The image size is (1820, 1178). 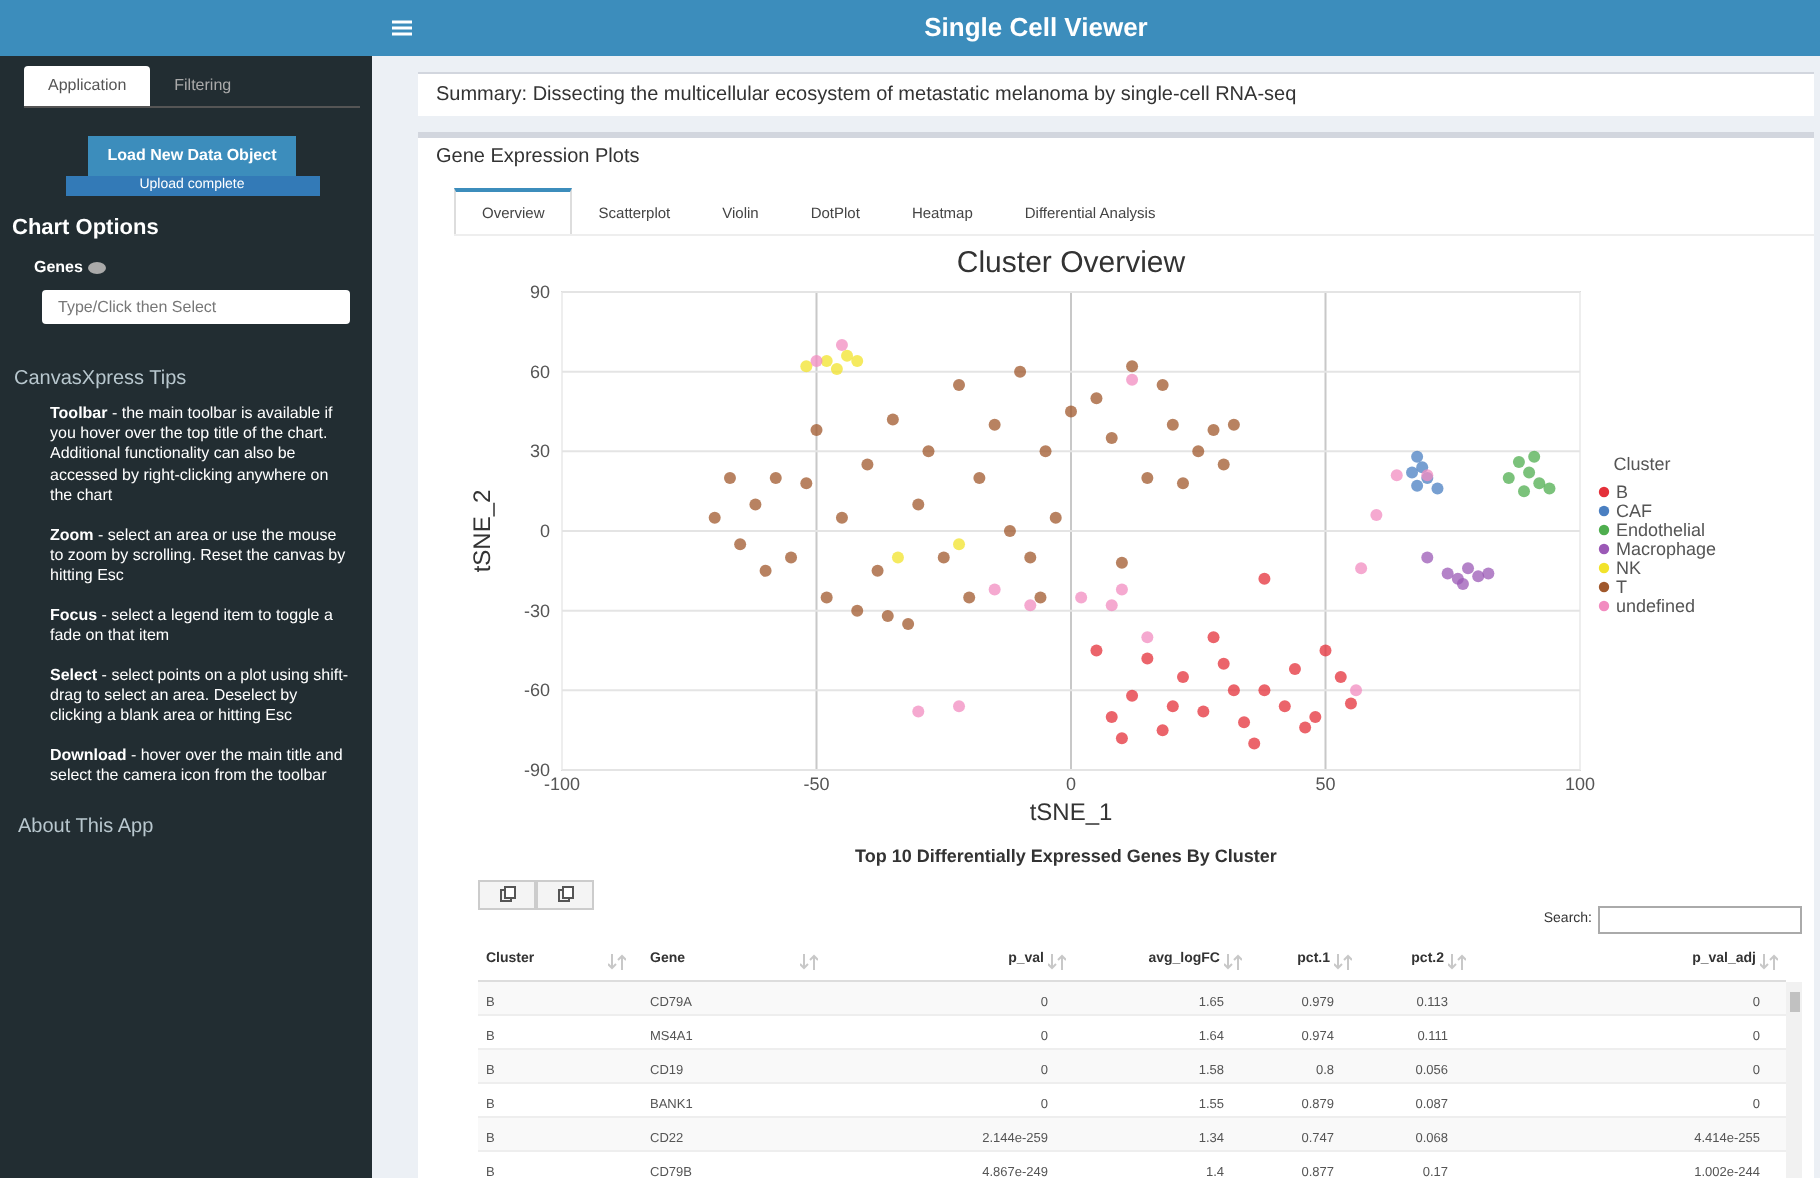 I want to click on panel-title: Gene Expression Plots, so click(x=538, y=158).